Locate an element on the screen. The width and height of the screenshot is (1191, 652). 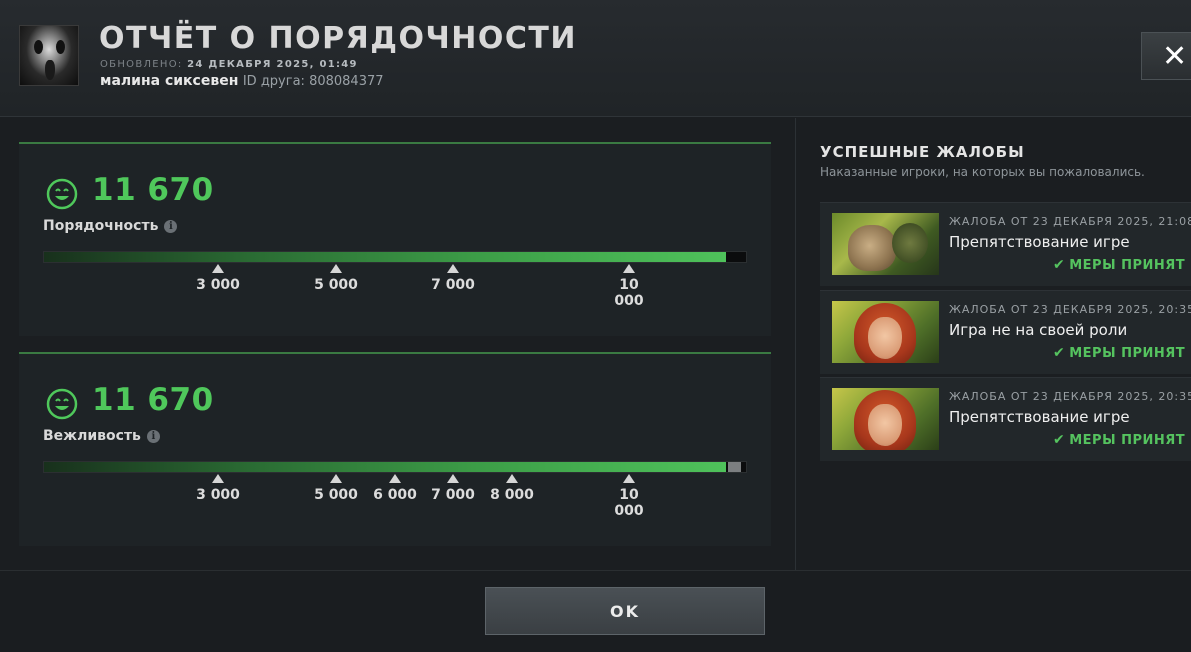
politeness-label: Вежливость i is located at coordinates (101, 436).